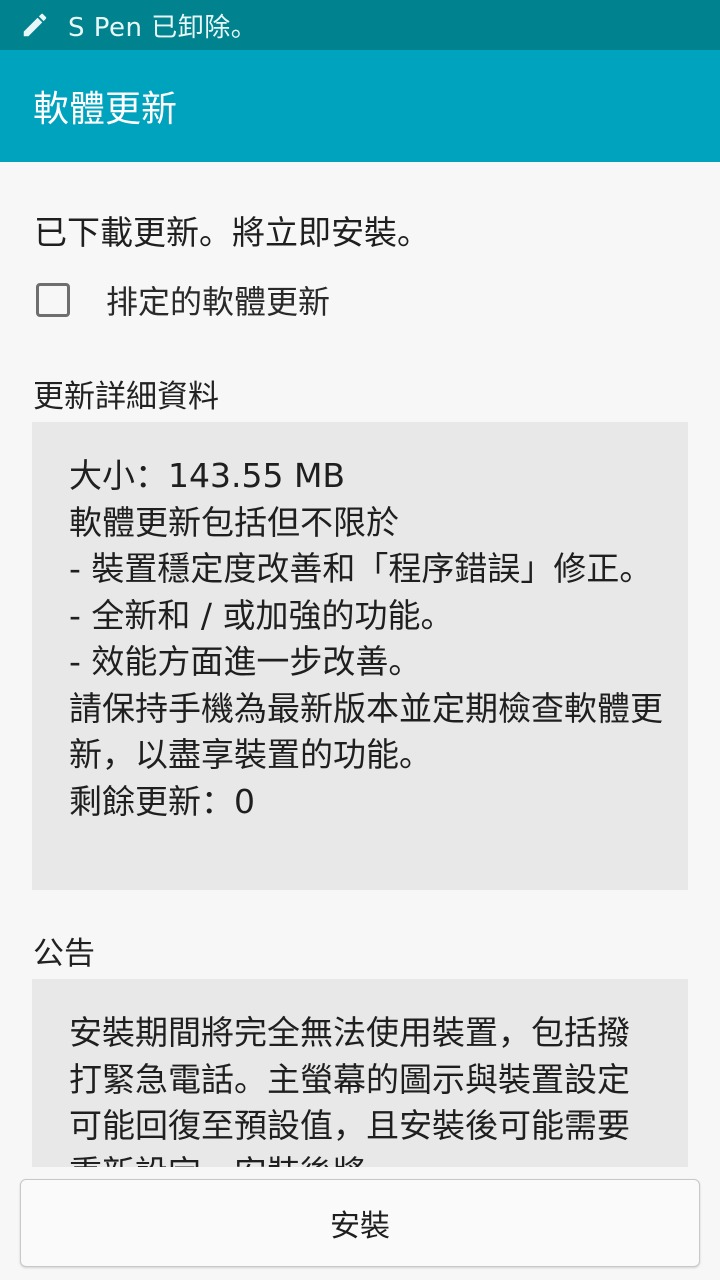 This screenshot has width=720, height=1280. What do you see at coordinates (163, 27) in the screenshot?
I see `status-text: S Pen 已卸除。` at bounding box center [163, 27].